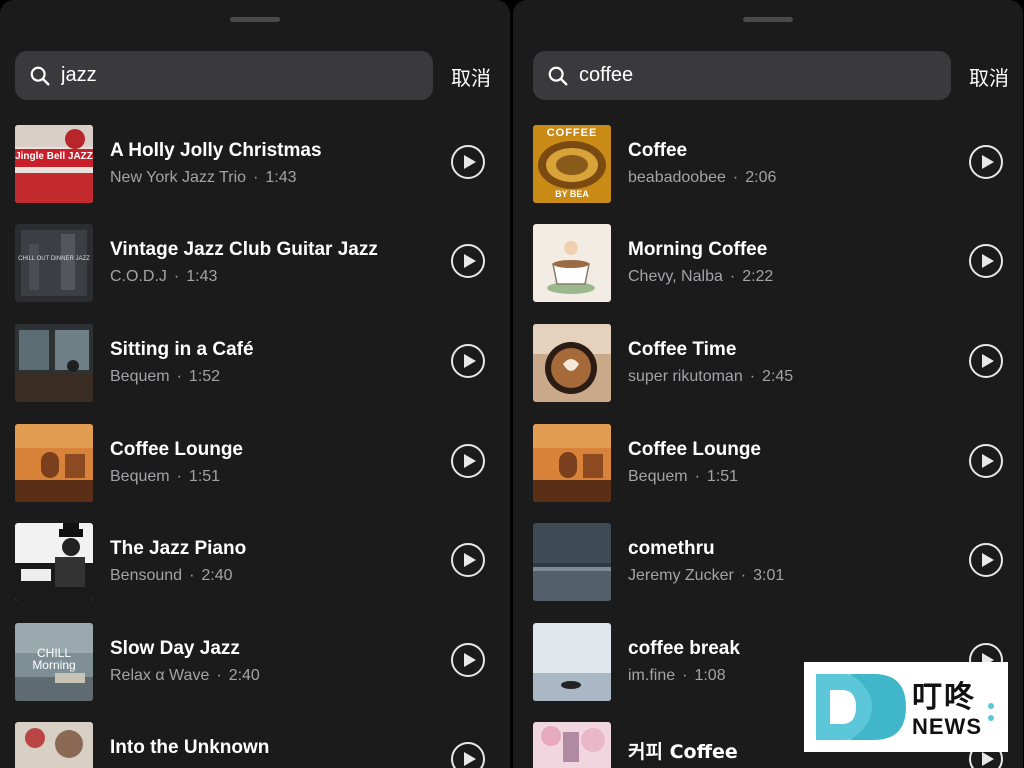  What do you see at coordinates (769, 575) in the screenshot?
I see `track-duration: 3:01` at bounding box center [769, 575].